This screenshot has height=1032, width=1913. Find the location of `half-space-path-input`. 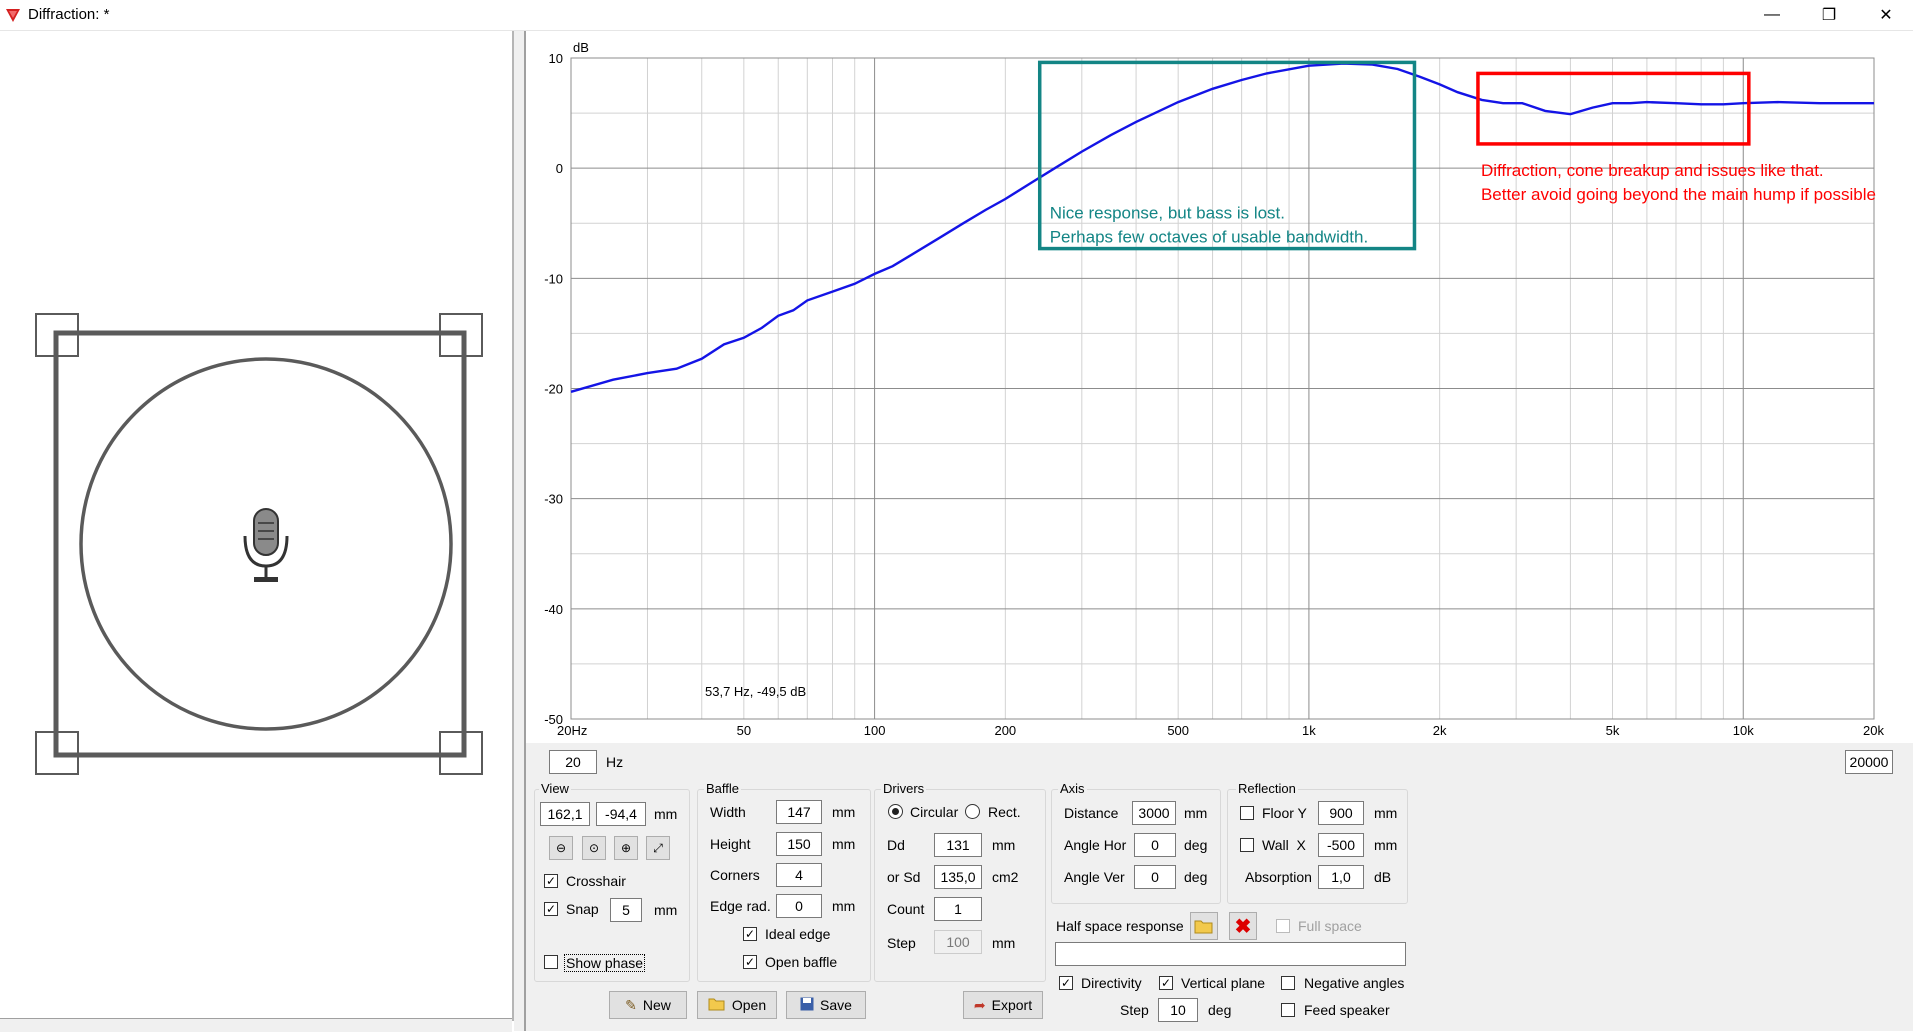

half-space-path-input is located at coordinates (1230, 954).